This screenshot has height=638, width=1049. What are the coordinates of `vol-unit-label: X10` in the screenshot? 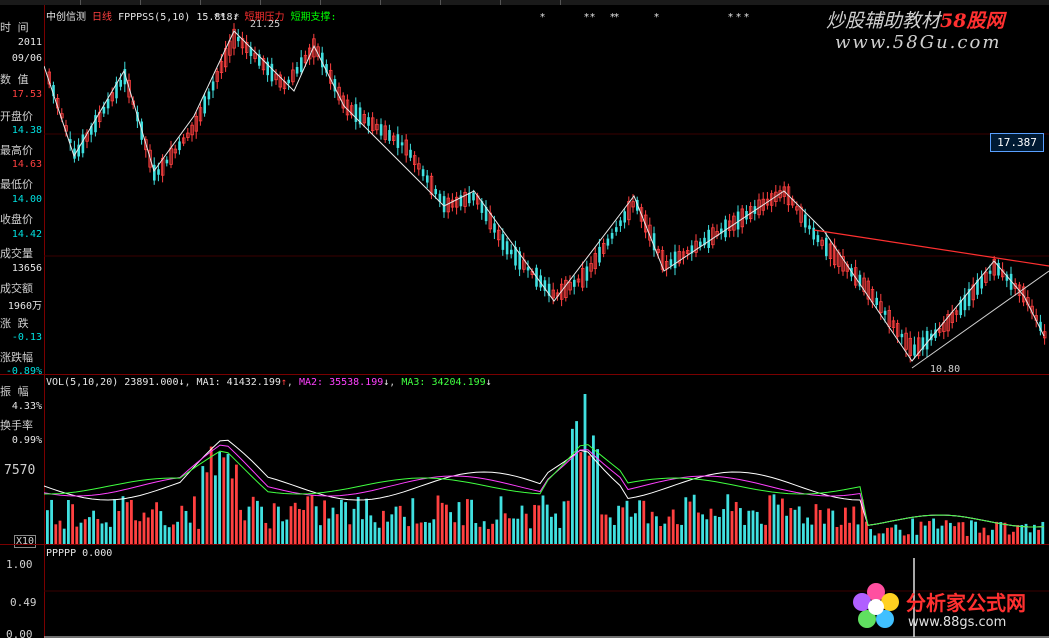 It's located at (25, 541).